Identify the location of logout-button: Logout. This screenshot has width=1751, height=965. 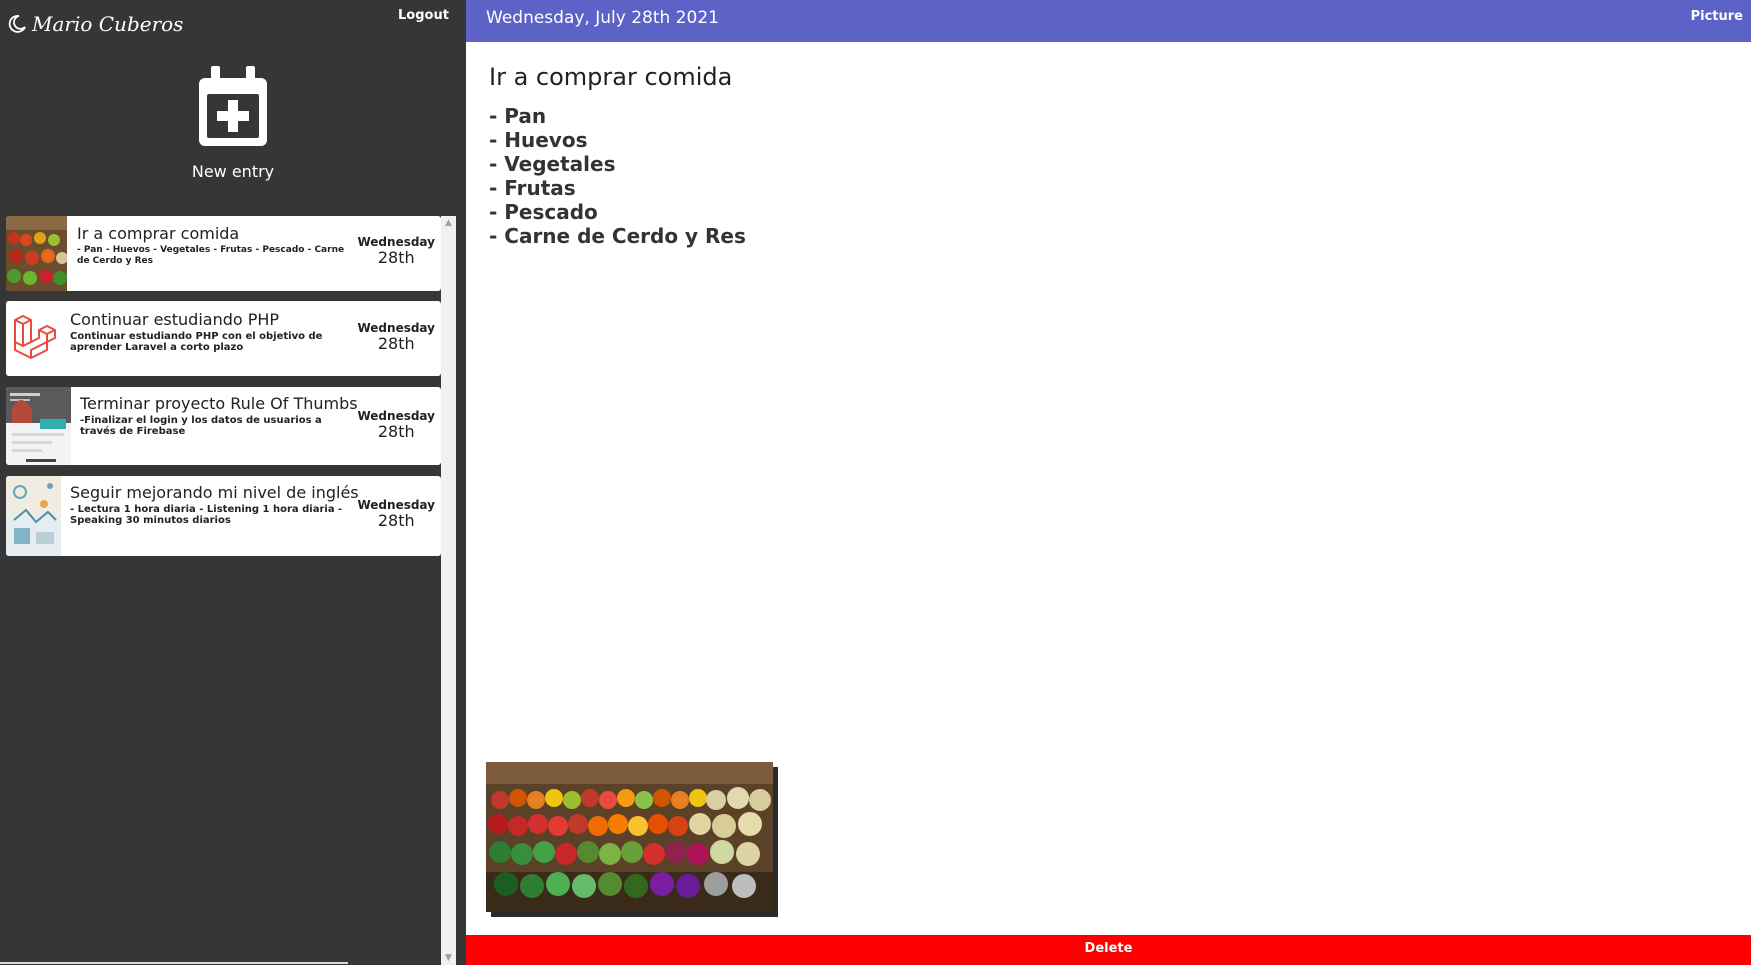
(423, 15).